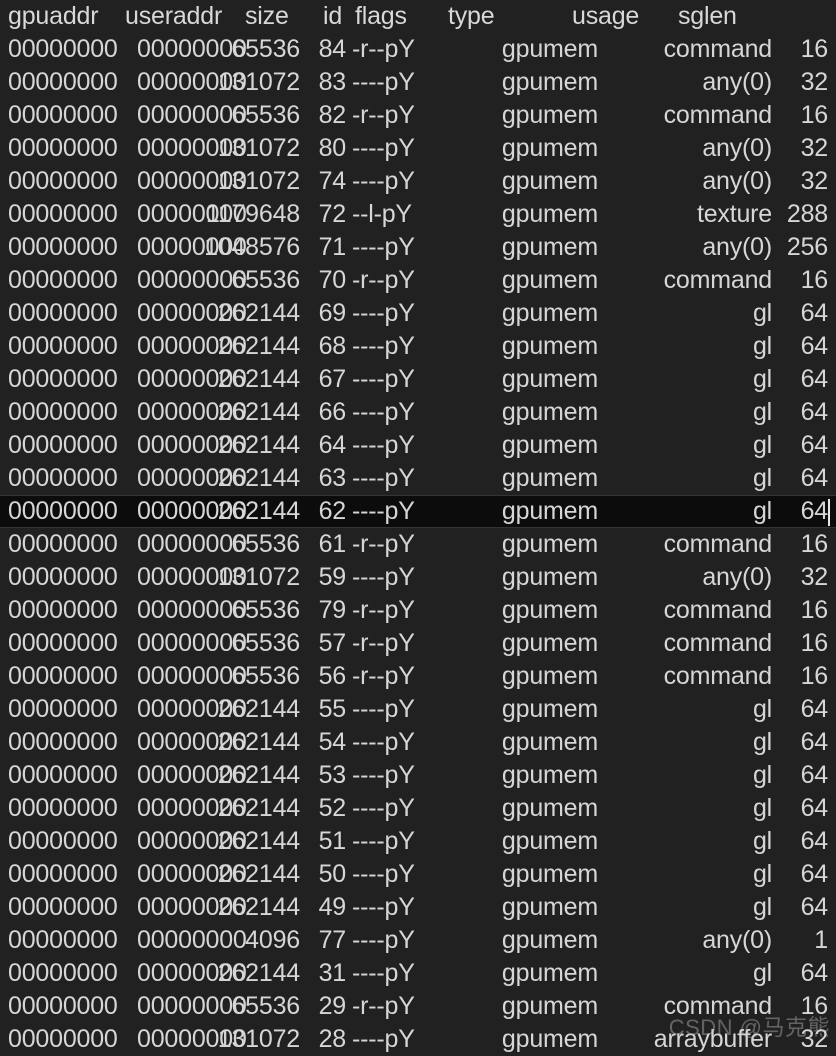  What do you see at coordinates (418, 511) in the screenshot?
I see `table-row: 00000000 00000000 262144 62 ----pY gpumem gl 64` at bounding box center [418, 511].